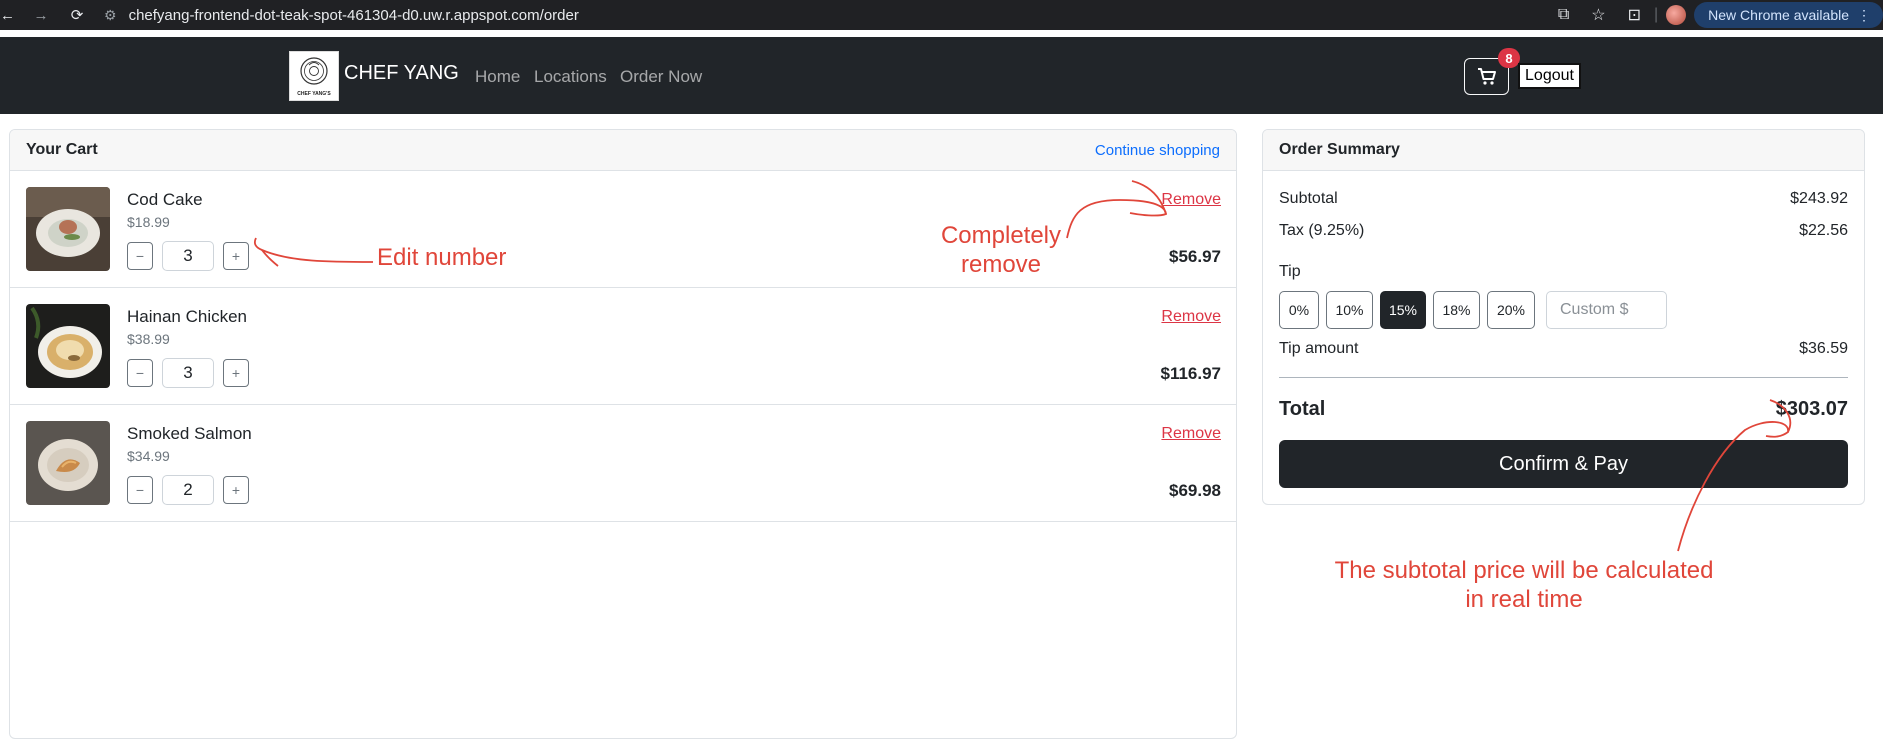 The width and height of the screenshot is (1883, 739). Describe the element at coordinates (1349, 310) in the screenshot. I see `tip-option-10: 10%` at that location.